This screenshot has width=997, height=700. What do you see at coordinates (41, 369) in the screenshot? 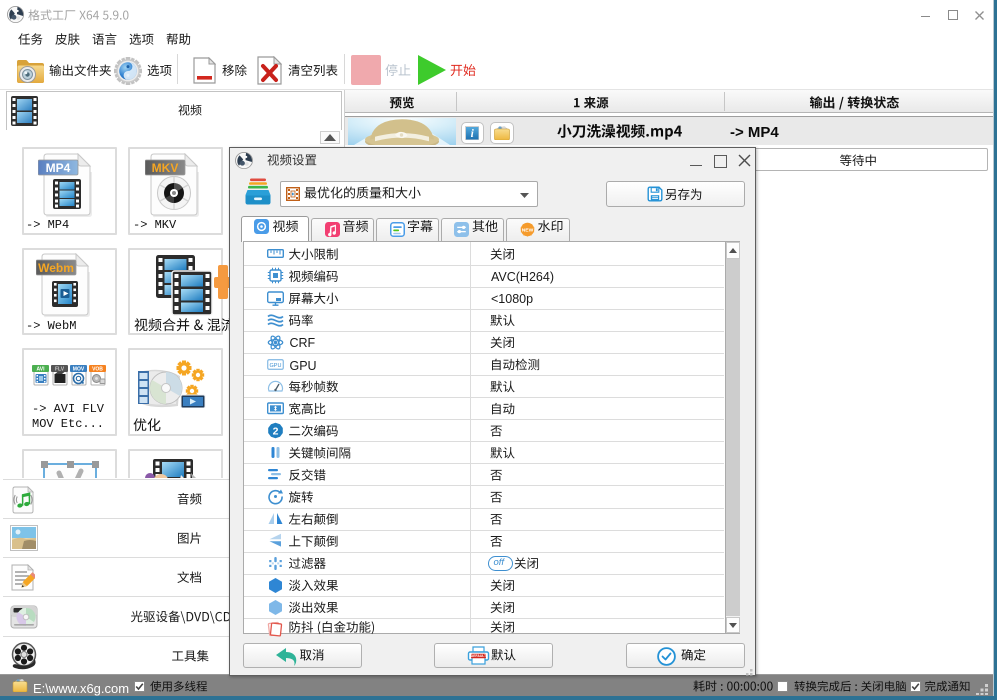
I see `svg-text: AVI` at bounding box center [41, 369].